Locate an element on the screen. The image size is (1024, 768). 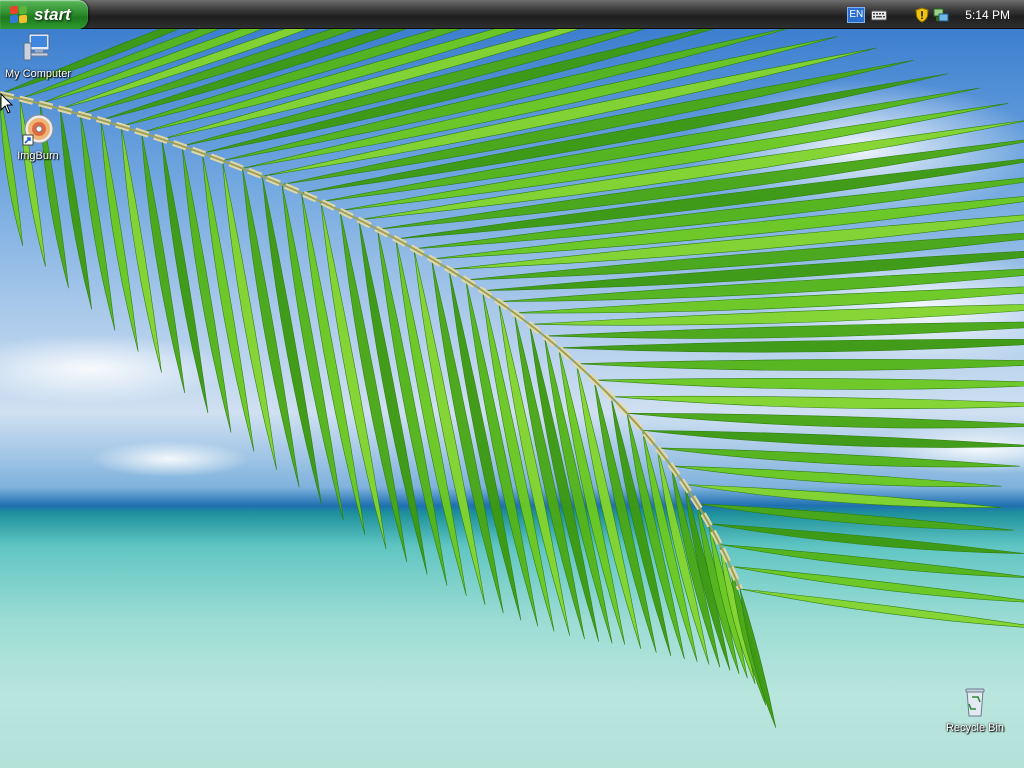
desktop-icon-label: My Computer is located at coordinates (38, 74).